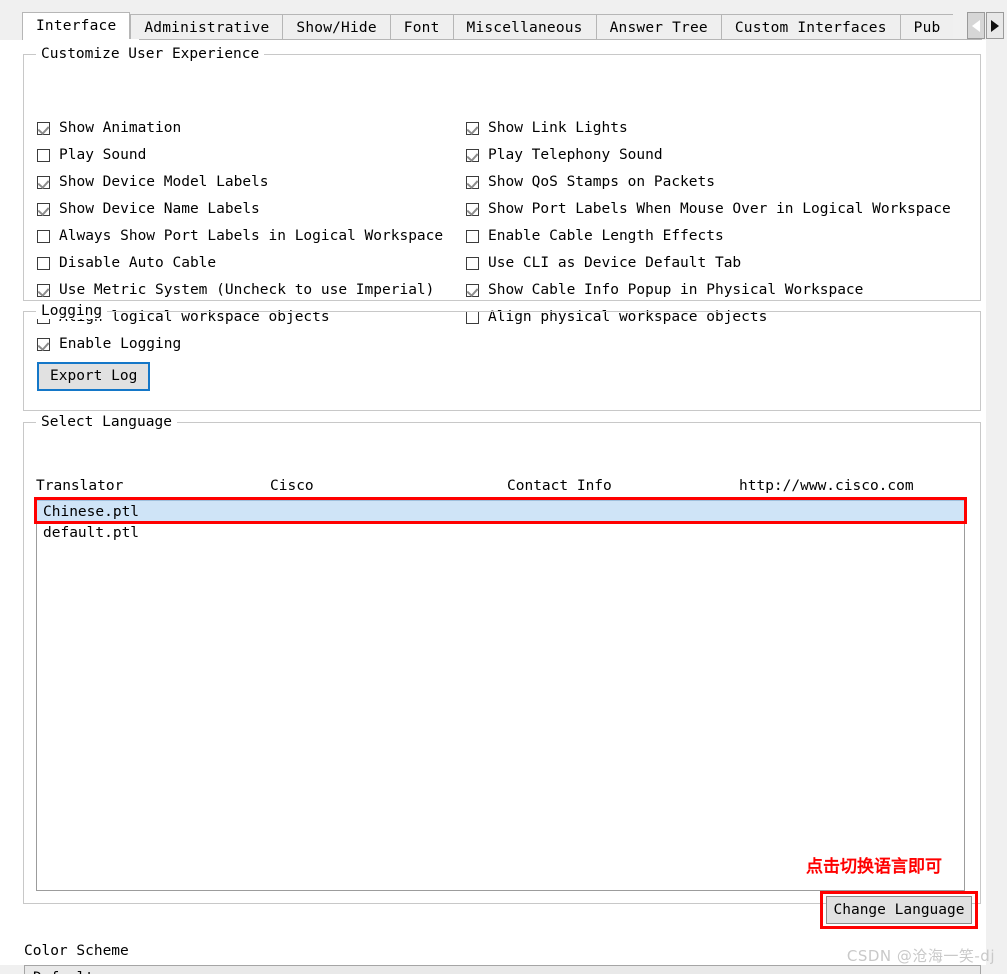 The width and height of the screenshot is (1007, 974). What do you see at coordinates (150, 54) in the screenshot?
I see `group-title: Customize User Experience` at bounding box center [150, 54].